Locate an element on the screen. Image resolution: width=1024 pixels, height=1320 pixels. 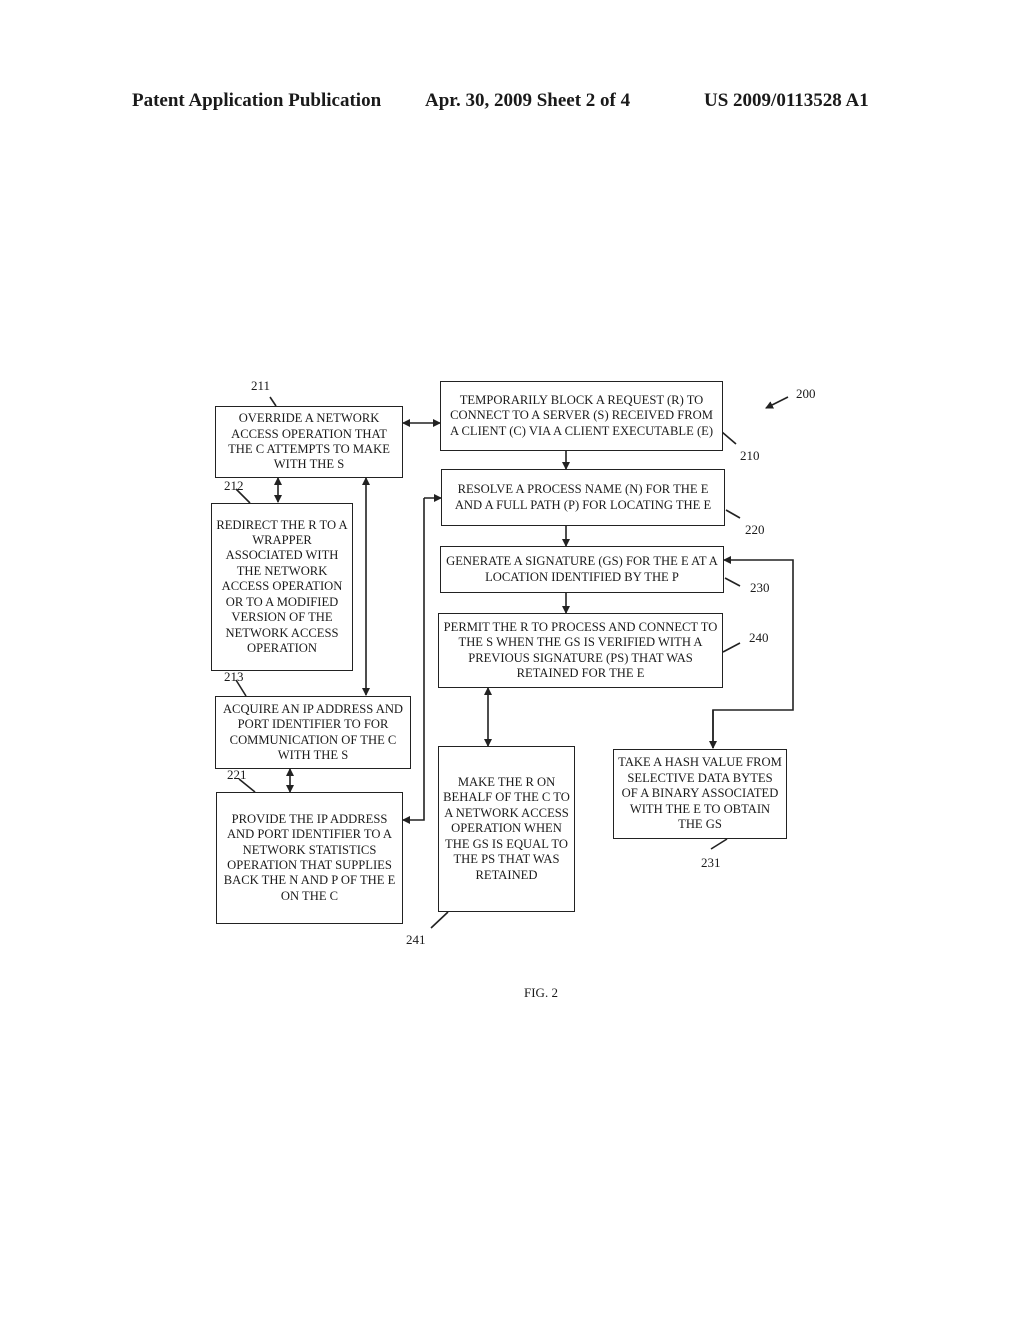
ref-230: 230 is located at coordinates (760, 587).